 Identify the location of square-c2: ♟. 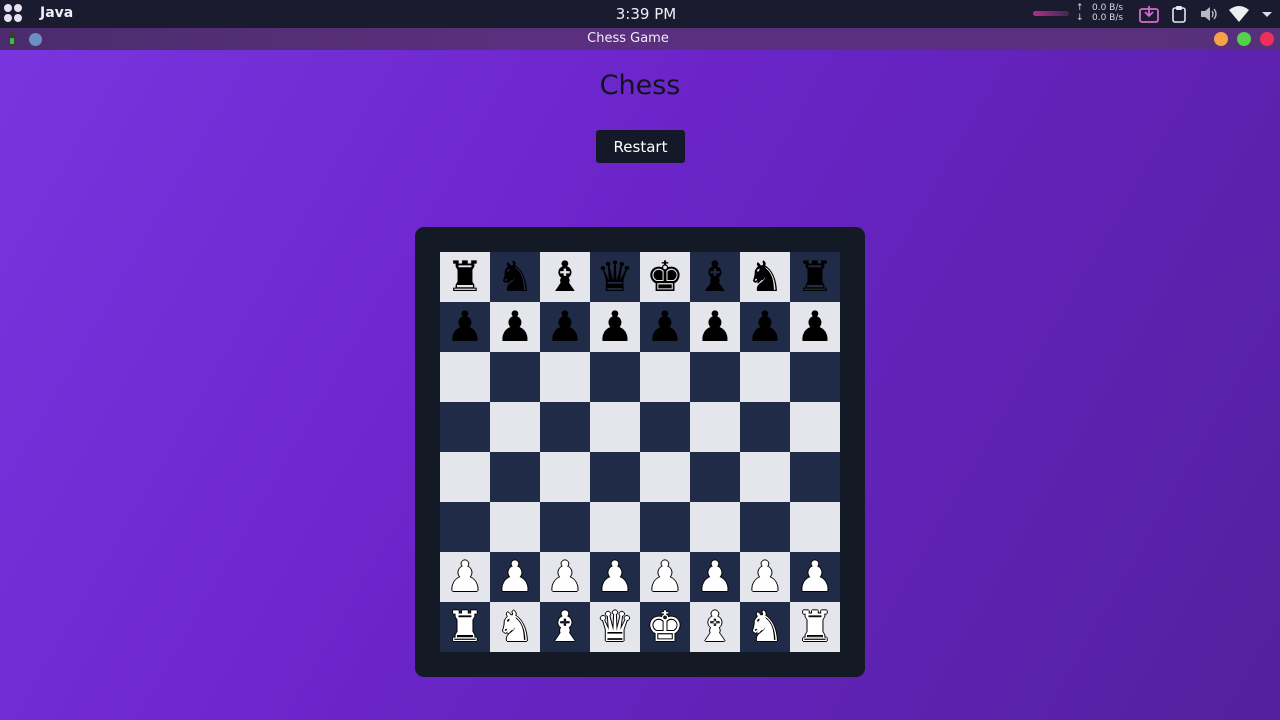
(565, 577).